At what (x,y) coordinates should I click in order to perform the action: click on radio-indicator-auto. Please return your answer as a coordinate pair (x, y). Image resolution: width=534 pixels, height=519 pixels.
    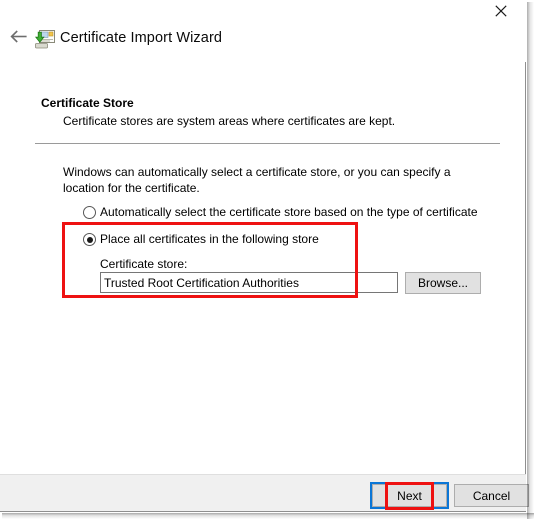
    Looking at the image, I should click on (89, 212).